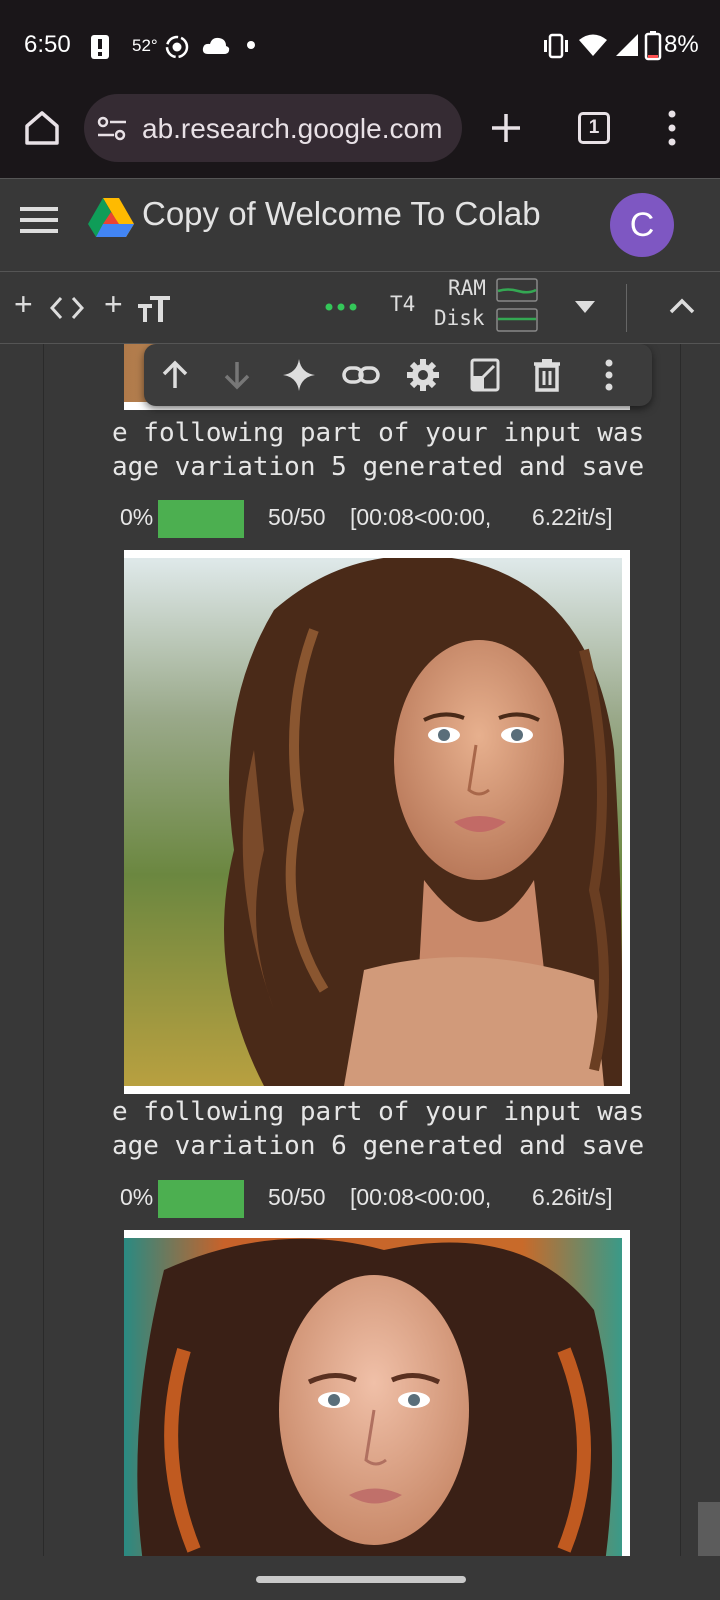 This screenshot has width=720, height=1600. I want to click on vibrate-icon, so click(556, 46).